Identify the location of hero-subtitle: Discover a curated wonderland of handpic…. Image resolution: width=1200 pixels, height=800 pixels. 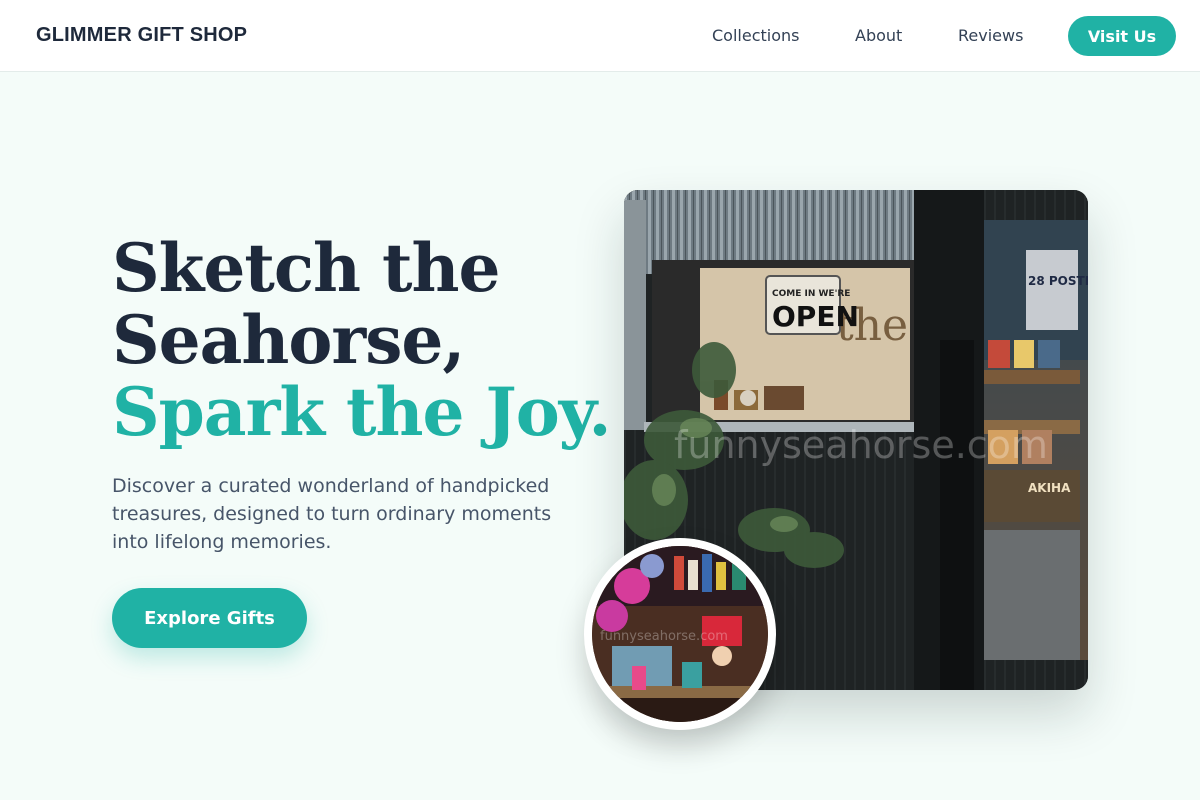
(332, 514).